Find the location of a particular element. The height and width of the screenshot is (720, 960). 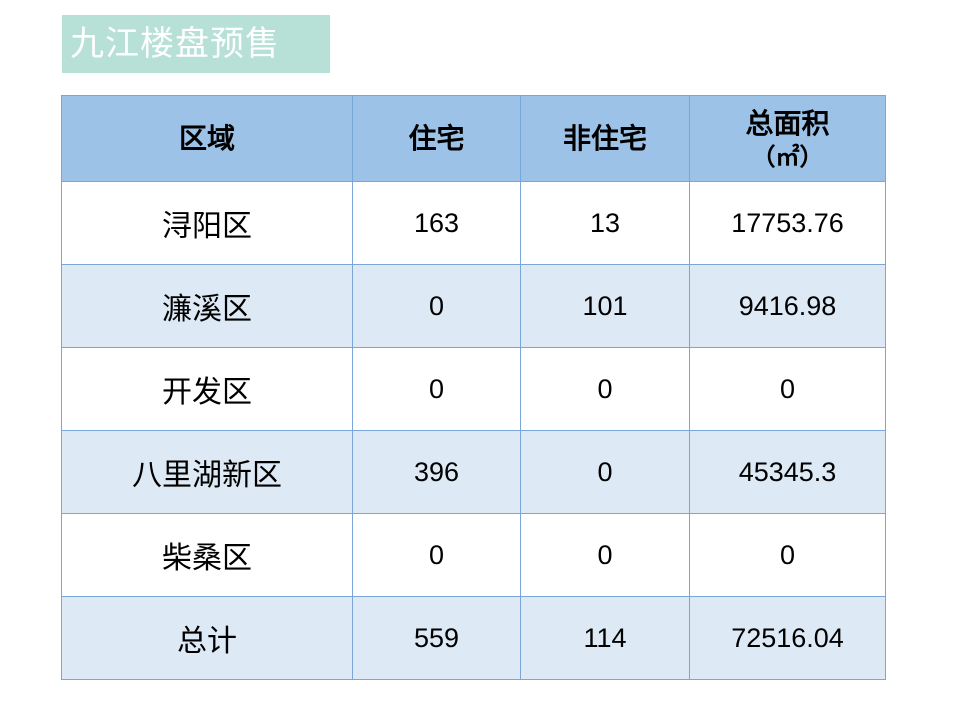

header-total-area-unit: （㎡） is located at coordinates (787, 156).